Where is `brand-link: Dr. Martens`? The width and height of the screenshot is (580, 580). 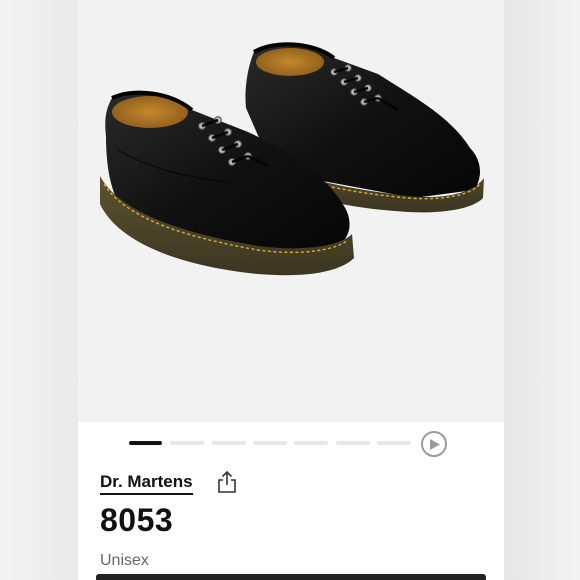 brand-link: Dr. Martens is located at coordinates (146, 483).